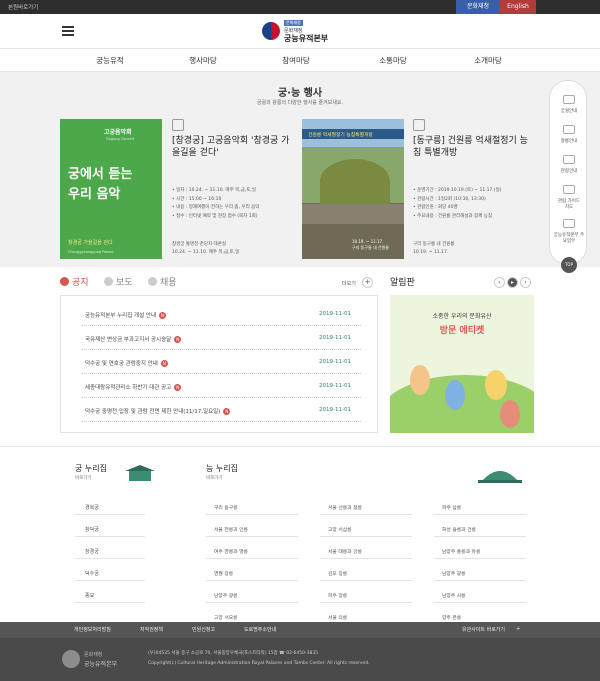  What do you see at coordinates (393, 60) in the screenshot?
I see `nav-item: 소통마당` at bounding box center [393, 60].